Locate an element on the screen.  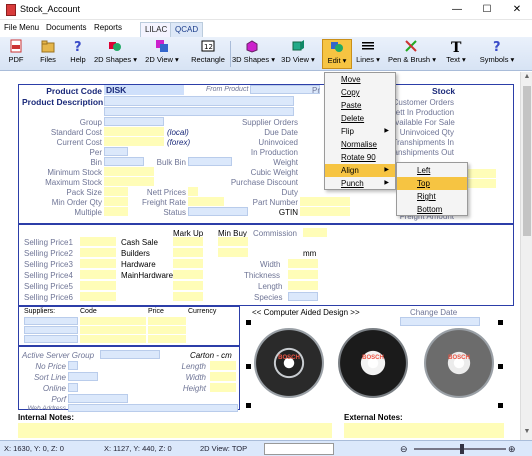
supplier-row2-name is located at coordinates (51, 330).